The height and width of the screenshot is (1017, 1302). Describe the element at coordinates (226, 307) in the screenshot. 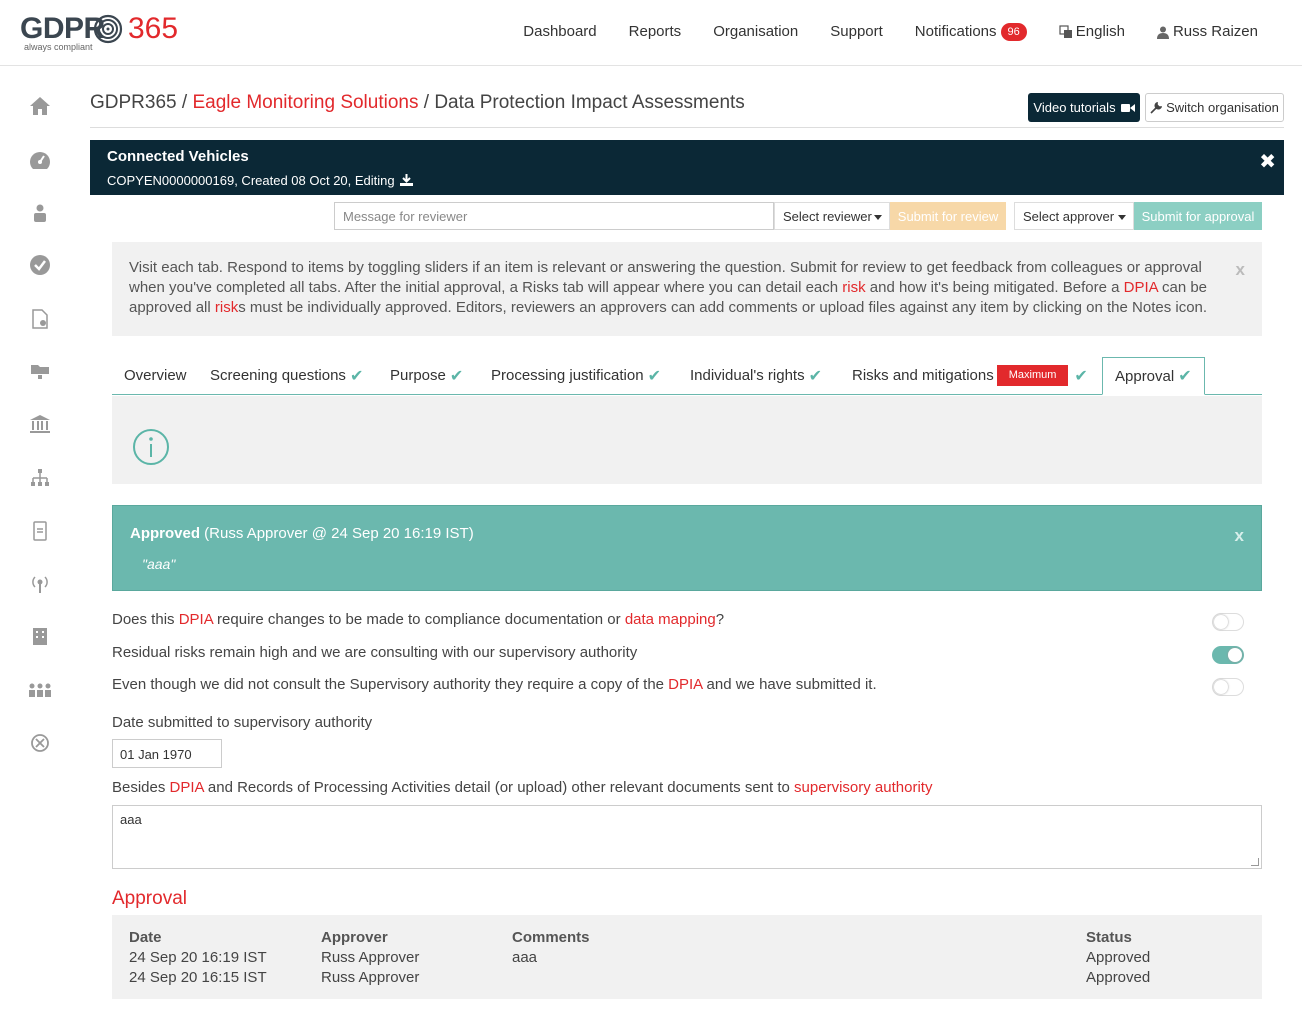

I see `info-risks-link: risk` at that location.